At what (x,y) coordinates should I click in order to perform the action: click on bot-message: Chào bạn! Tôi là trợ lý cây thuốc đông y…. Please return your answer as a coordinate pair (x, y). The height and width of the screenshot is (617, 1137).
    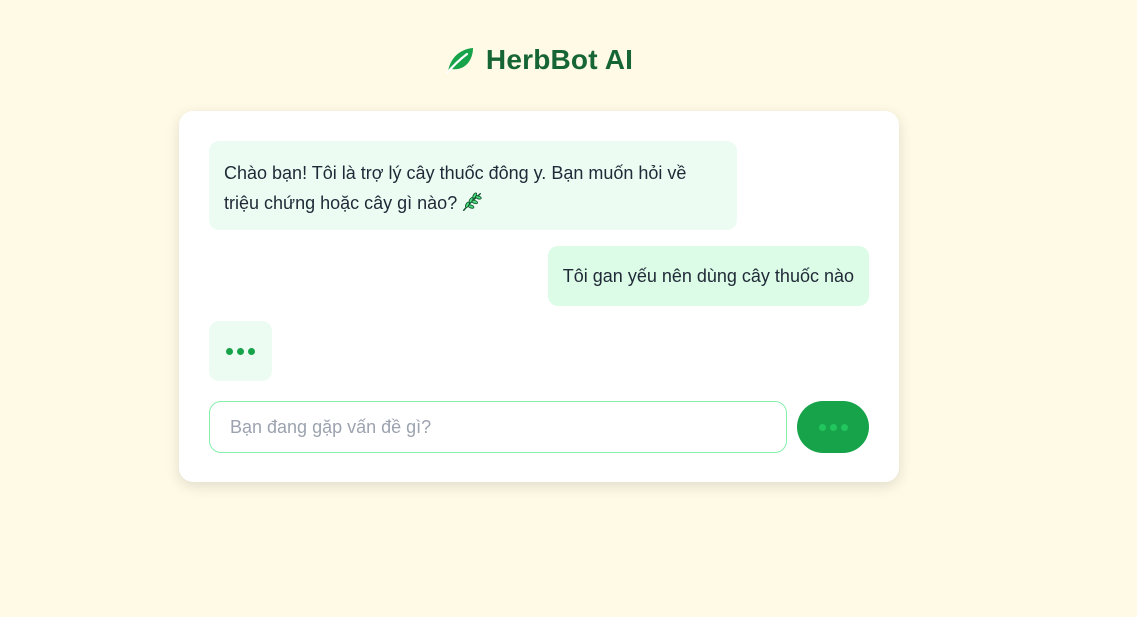
    Looking at the image, I should click on (473, 185).